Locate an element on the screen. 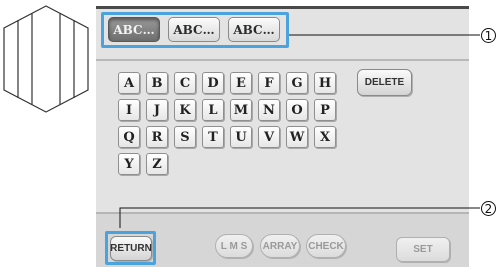 The height and width of the screenshot is (268, 503). callout-number-2: 2 is located at coordinates (488, 208).